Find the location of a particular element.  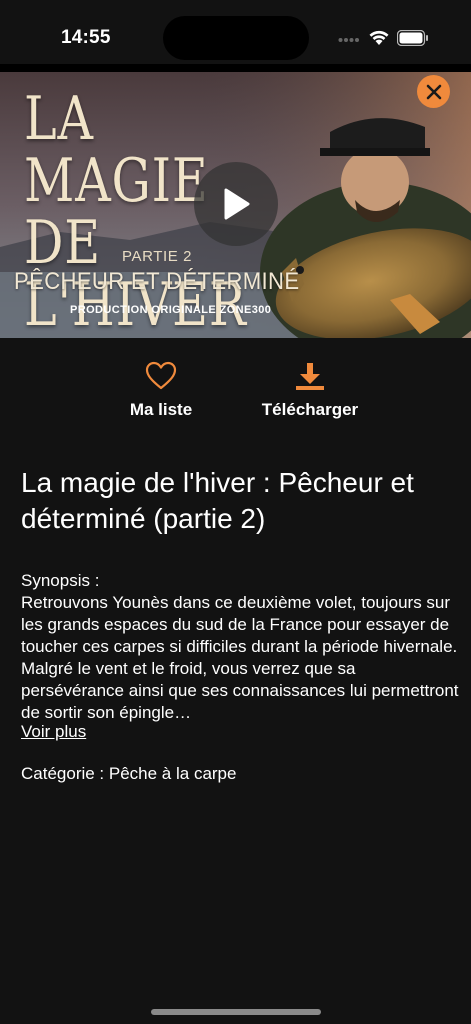

close-button is located at coordinates (433, 91).